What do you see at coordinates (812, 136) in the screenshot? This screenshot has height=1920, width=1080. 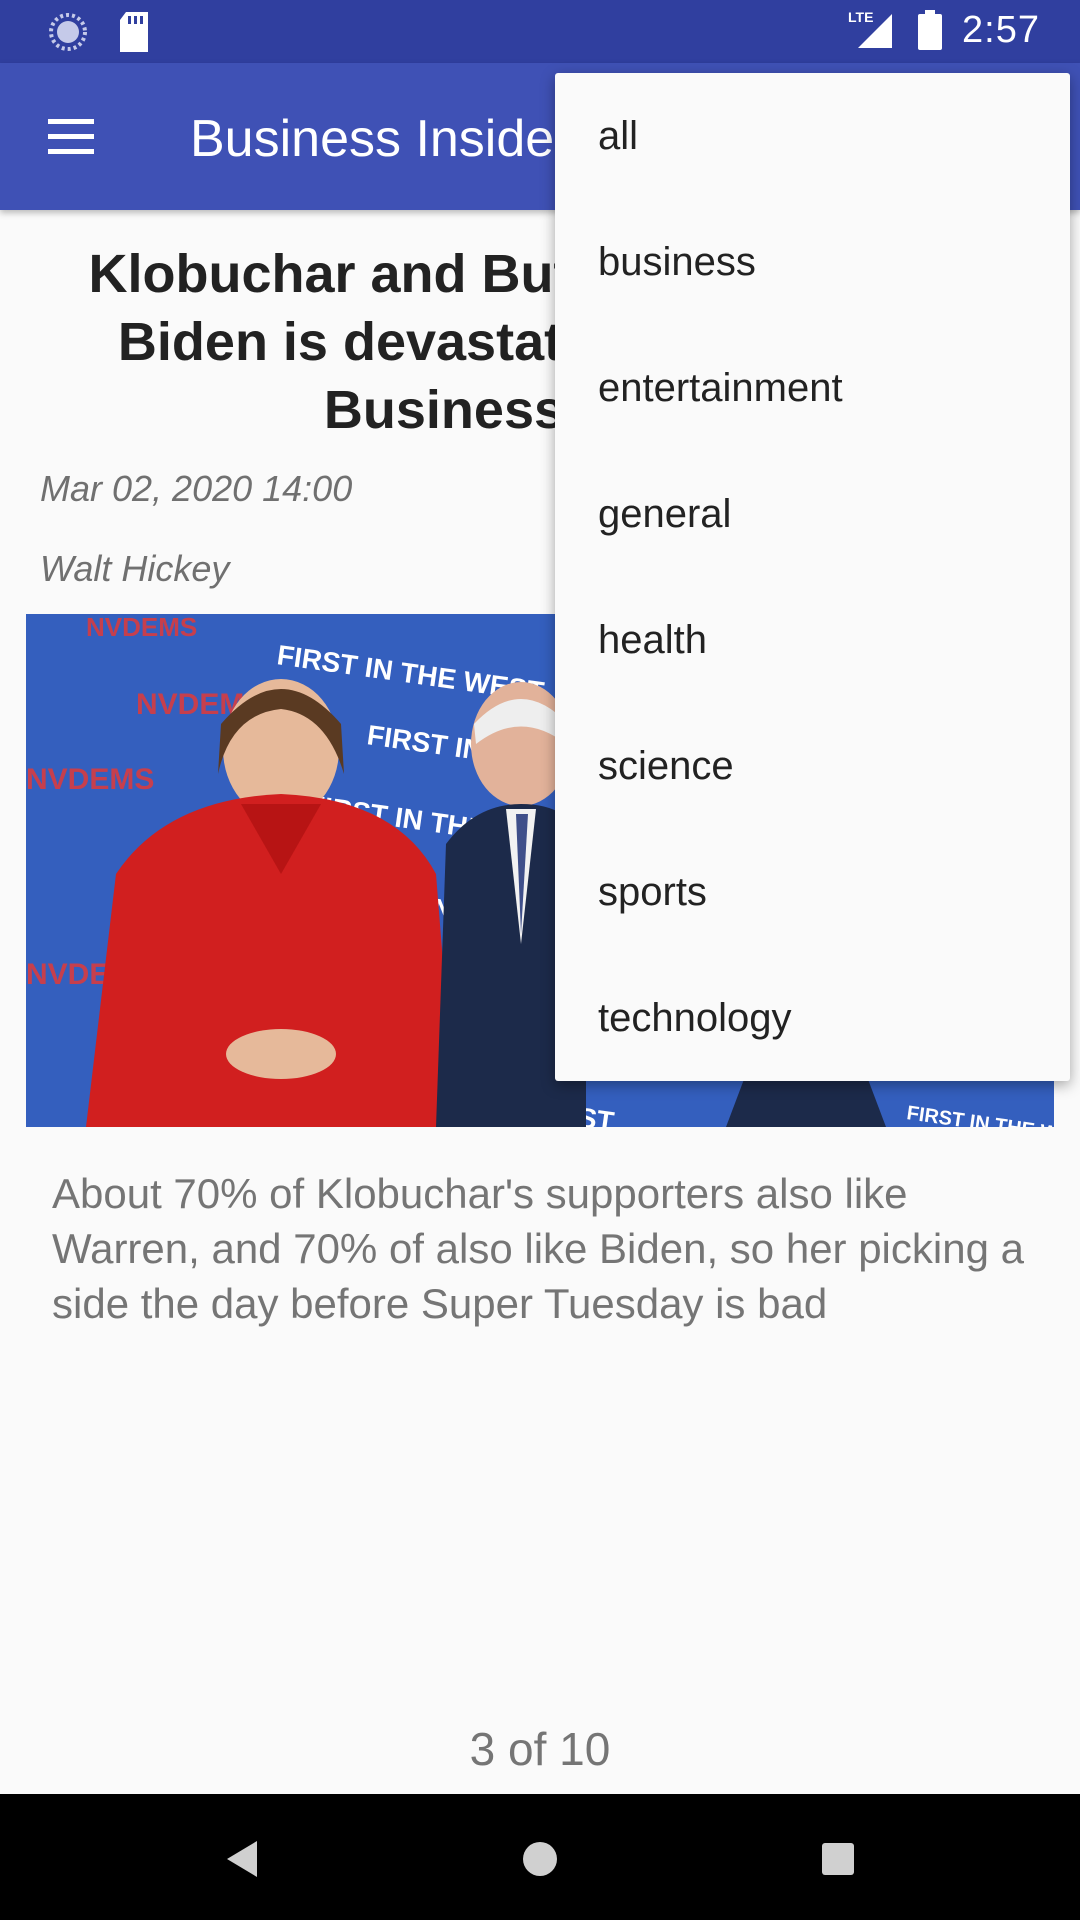 I see `menu-item-all: all` at bounding box center [812, 136].